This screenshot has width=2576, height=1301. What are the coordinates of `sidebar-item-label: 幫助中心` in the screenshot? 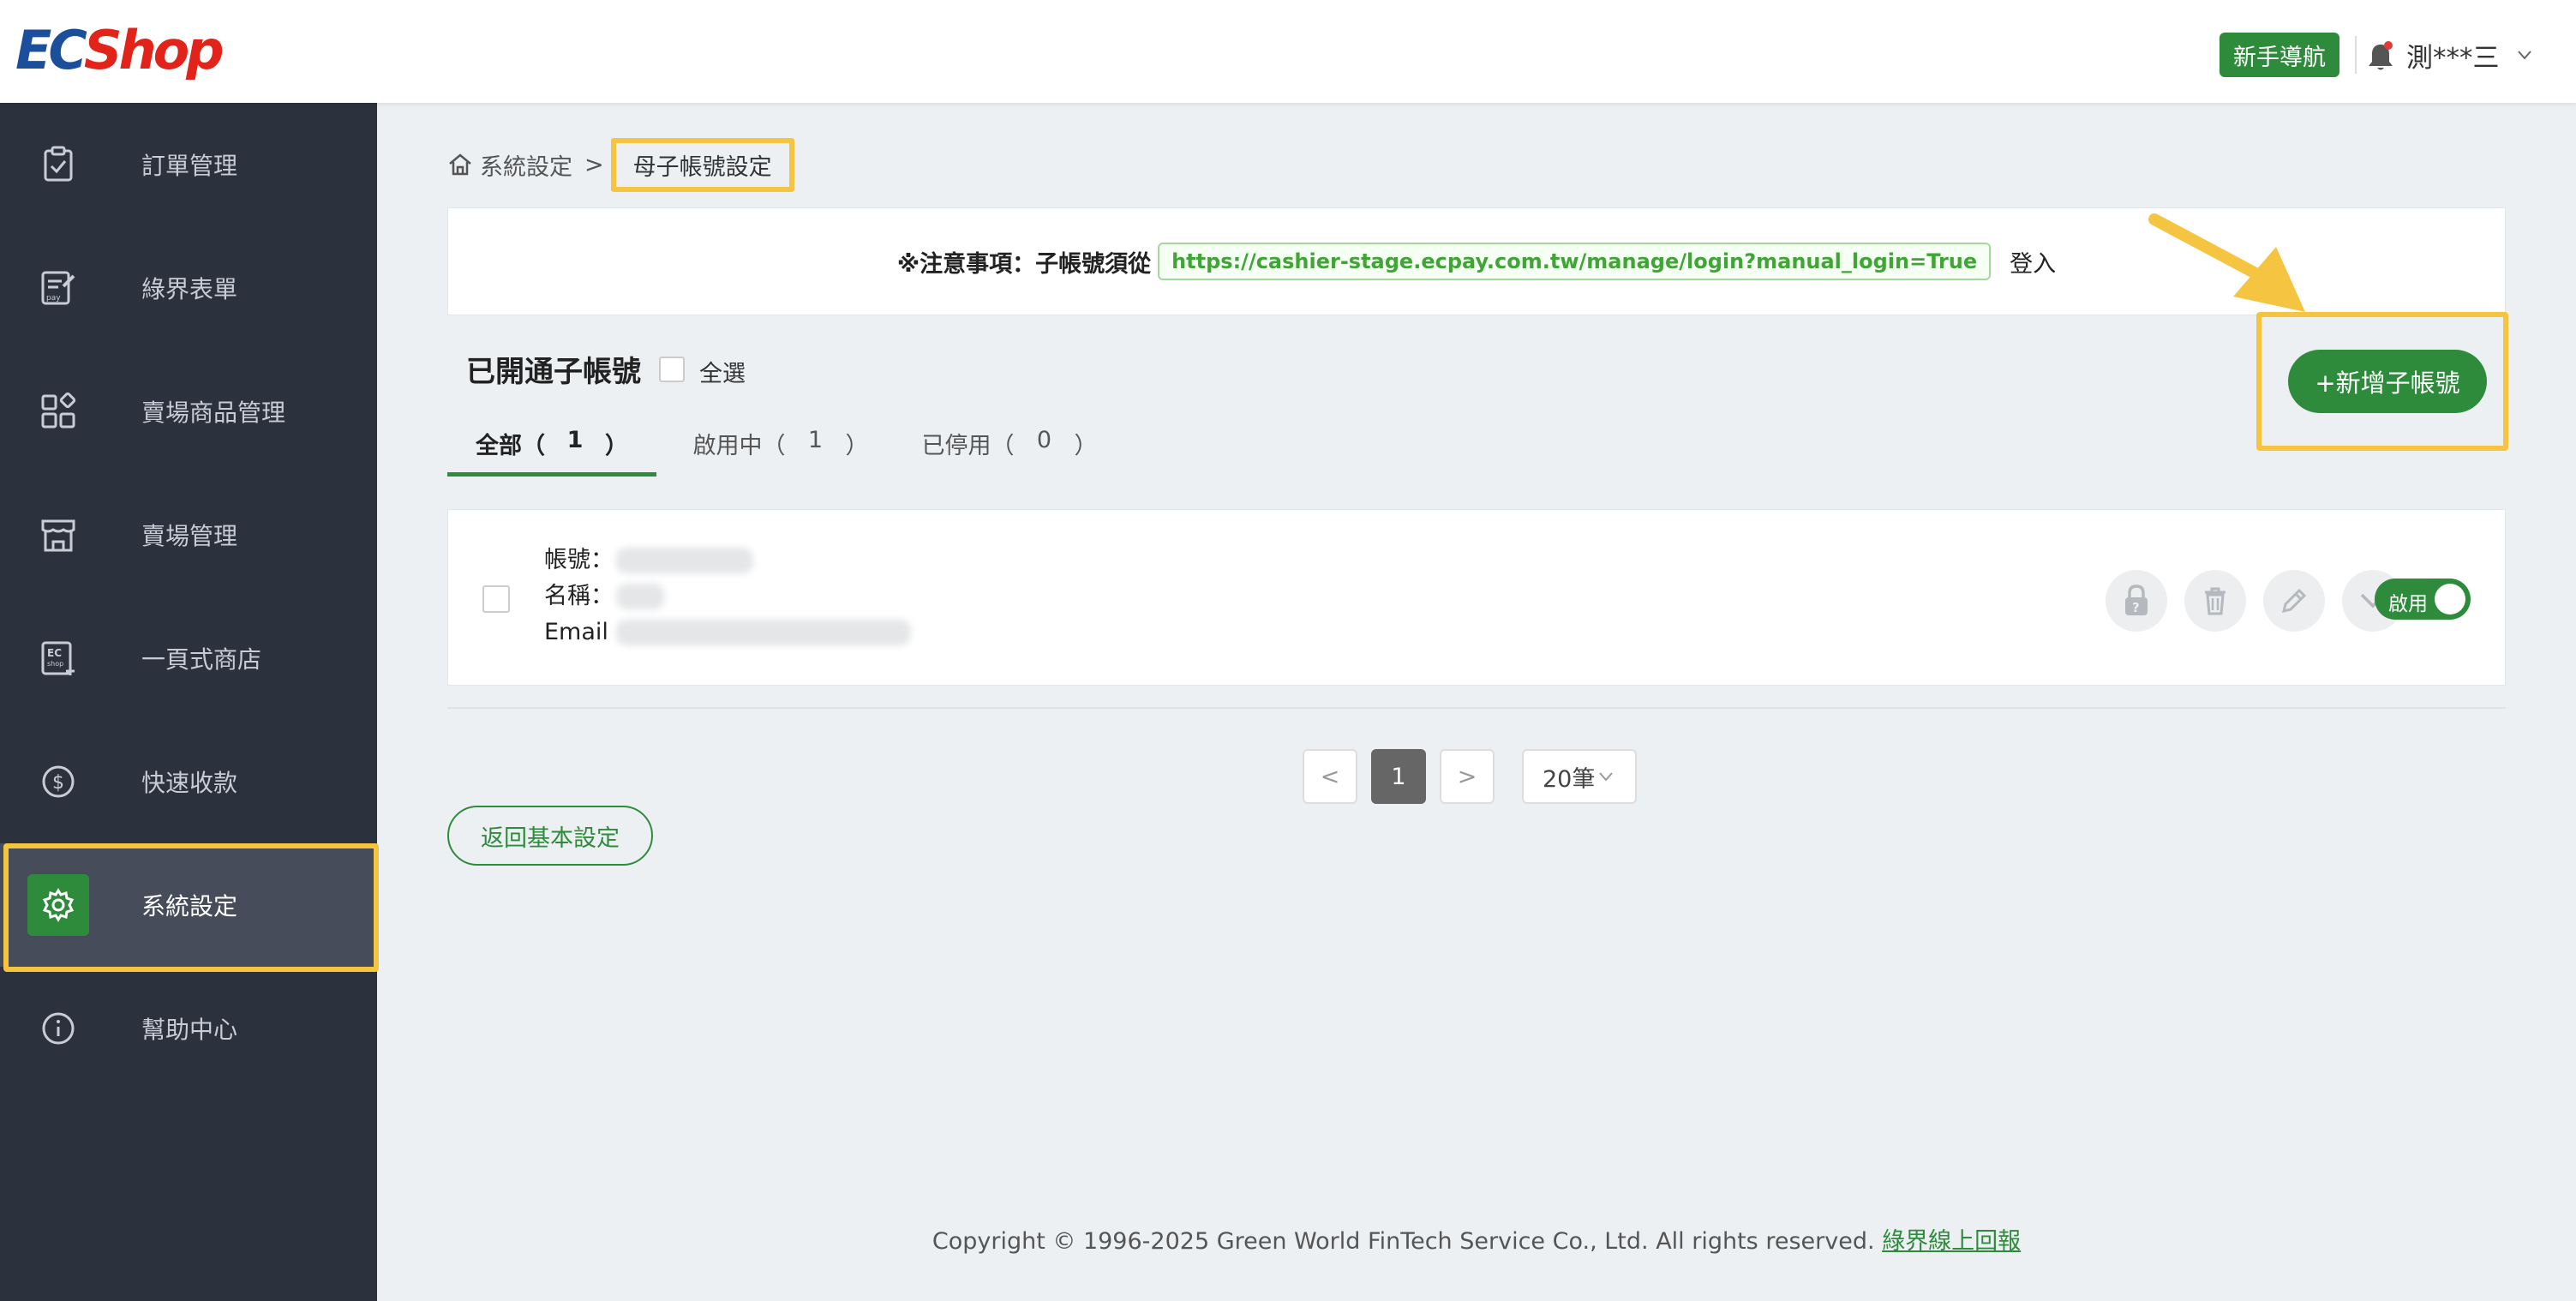 It's located at (189, 1030).